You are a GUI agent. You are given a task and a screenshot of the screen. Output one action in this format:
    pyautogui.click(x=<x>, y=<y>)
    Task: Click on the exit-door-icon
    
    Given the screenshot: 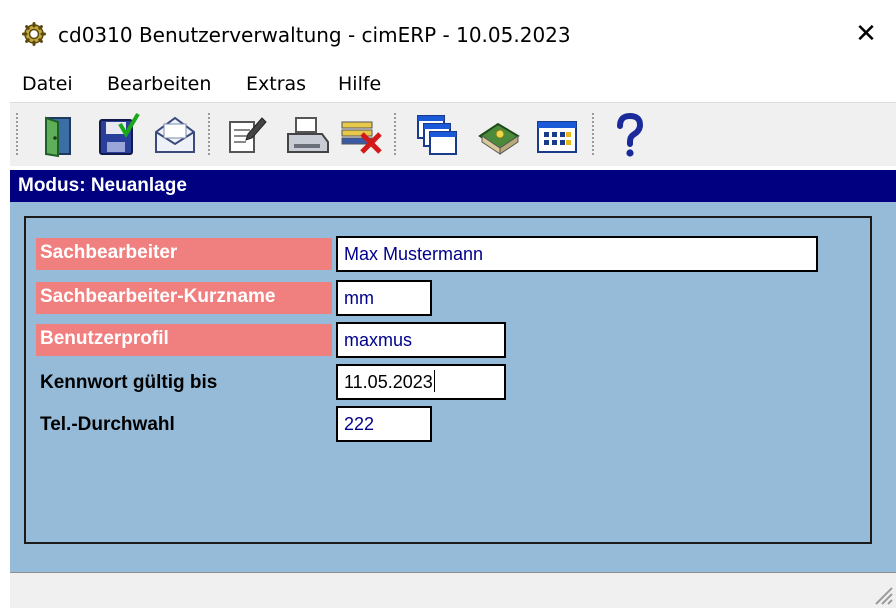 What is the action you would take?
    pyautogui.click(x=58, y=137)
    